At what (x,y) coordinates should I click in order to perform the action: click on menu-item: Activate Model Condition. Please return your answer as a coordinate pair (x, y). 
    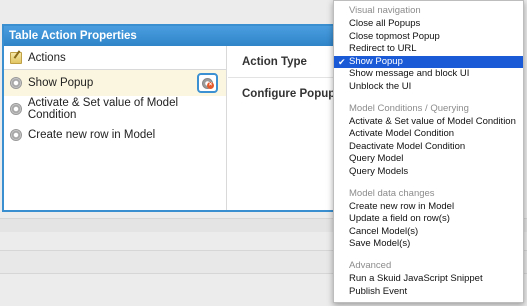
    Looking at the image, I should click on (428, 134).